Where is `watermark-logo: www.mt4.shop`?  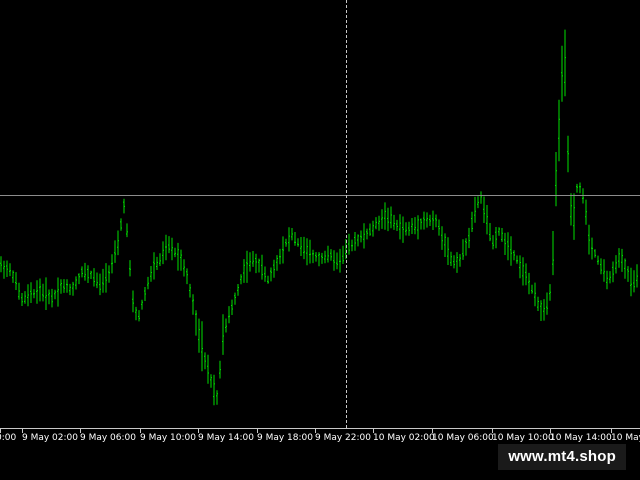 watermark-logo: www.mt4.shop is located at coordinates (562, 457).